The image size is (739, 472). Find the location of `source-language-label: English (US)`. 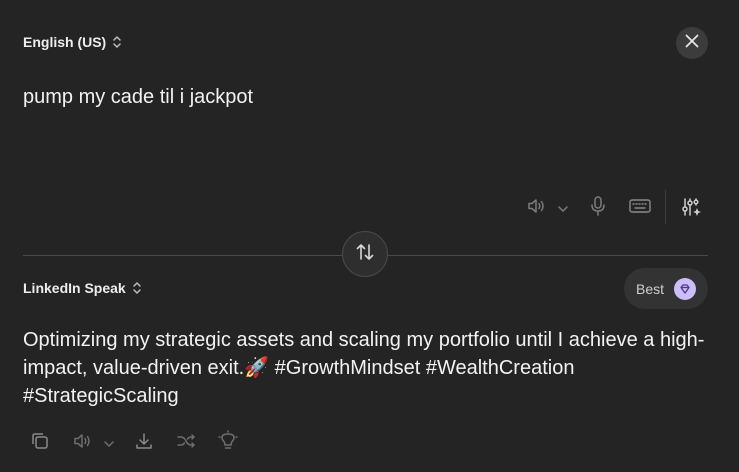

source-language-label: English (US) is located at coordinates (65, 42).